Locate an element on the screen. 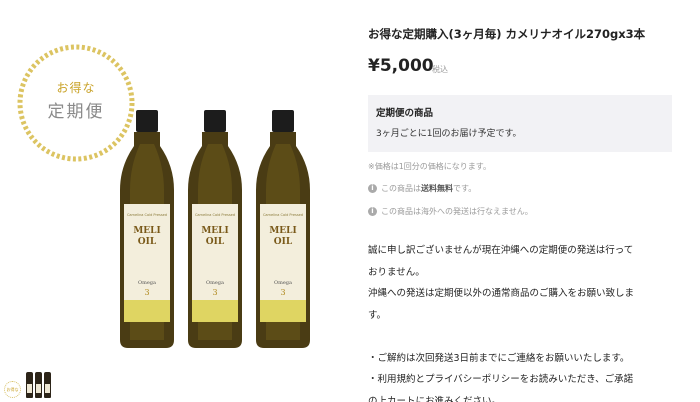 This screenshot has width=700, height=402. subscription-heading: 定期便の商品 is located at coordinates (405, 113).